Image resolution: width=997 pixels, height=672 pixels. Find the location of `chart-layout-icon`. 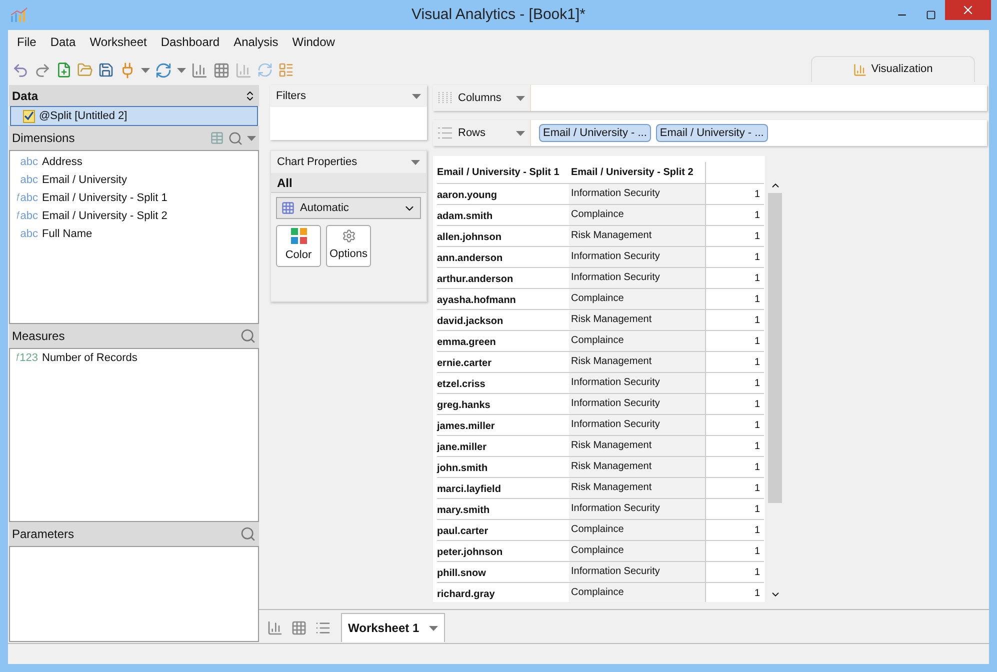

chart-layout-icon is located at coordinates (286, 70).